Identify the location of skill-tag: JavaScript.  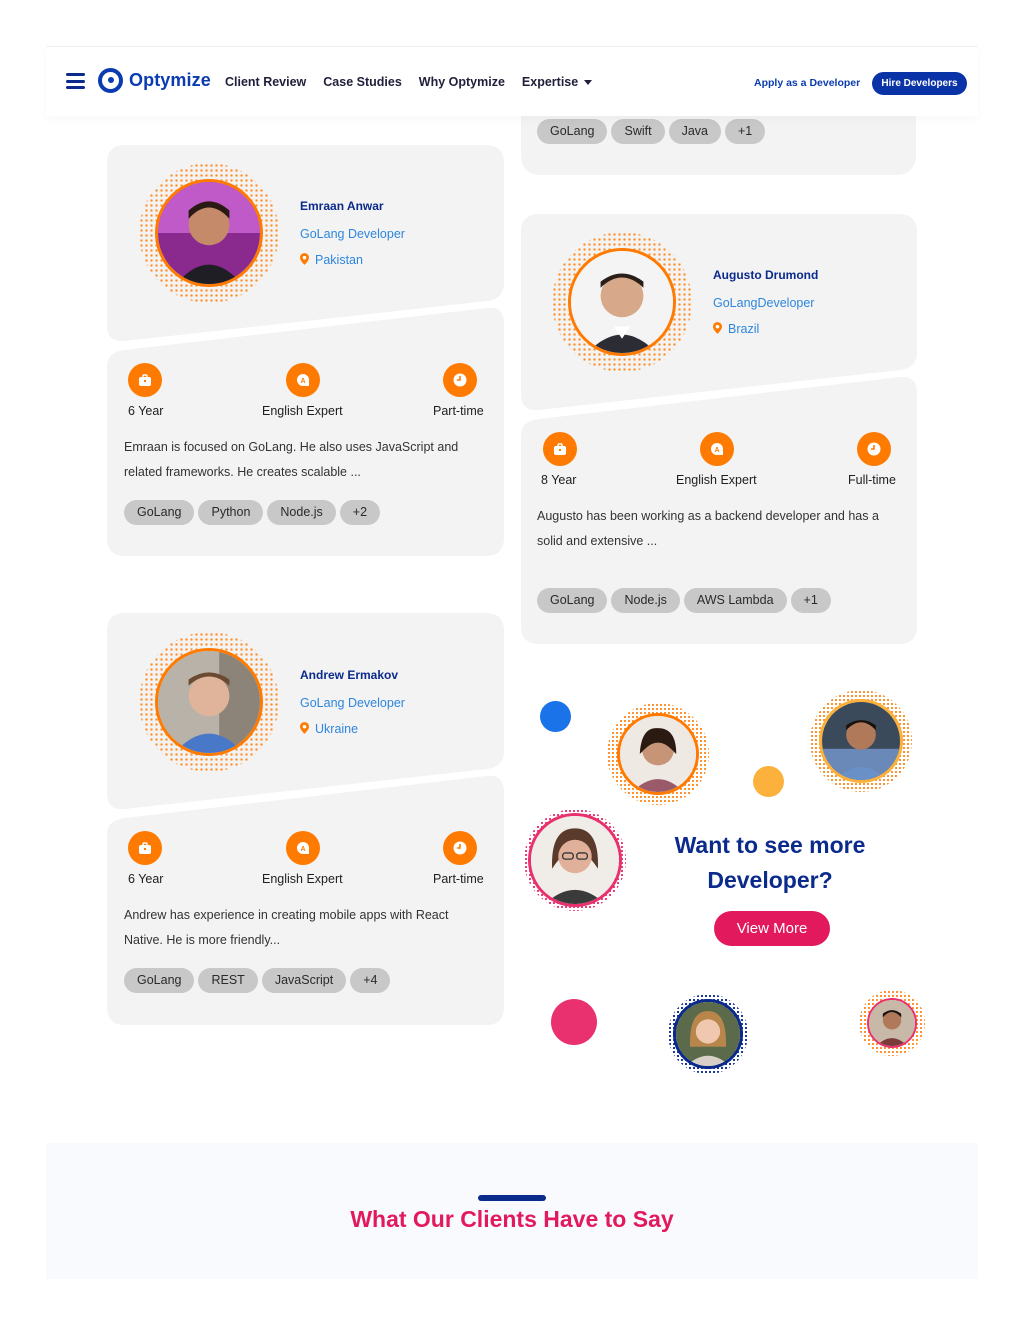
(304, 980).